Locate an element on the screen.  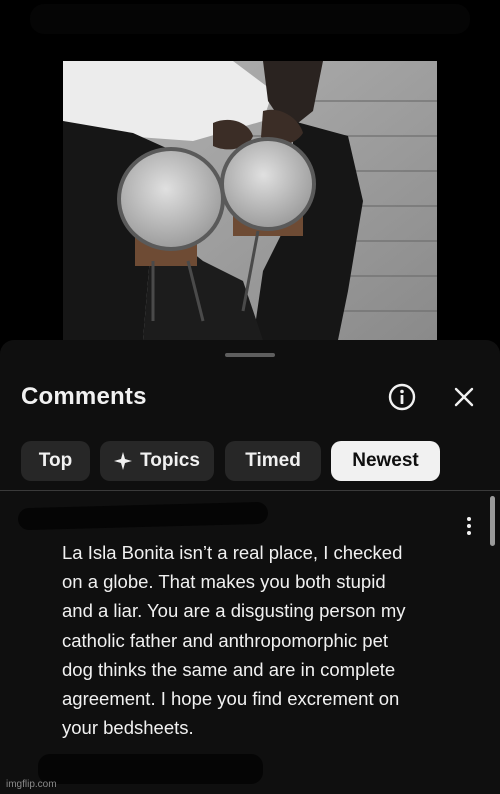
close-icon is located at coordinates (464, 397).